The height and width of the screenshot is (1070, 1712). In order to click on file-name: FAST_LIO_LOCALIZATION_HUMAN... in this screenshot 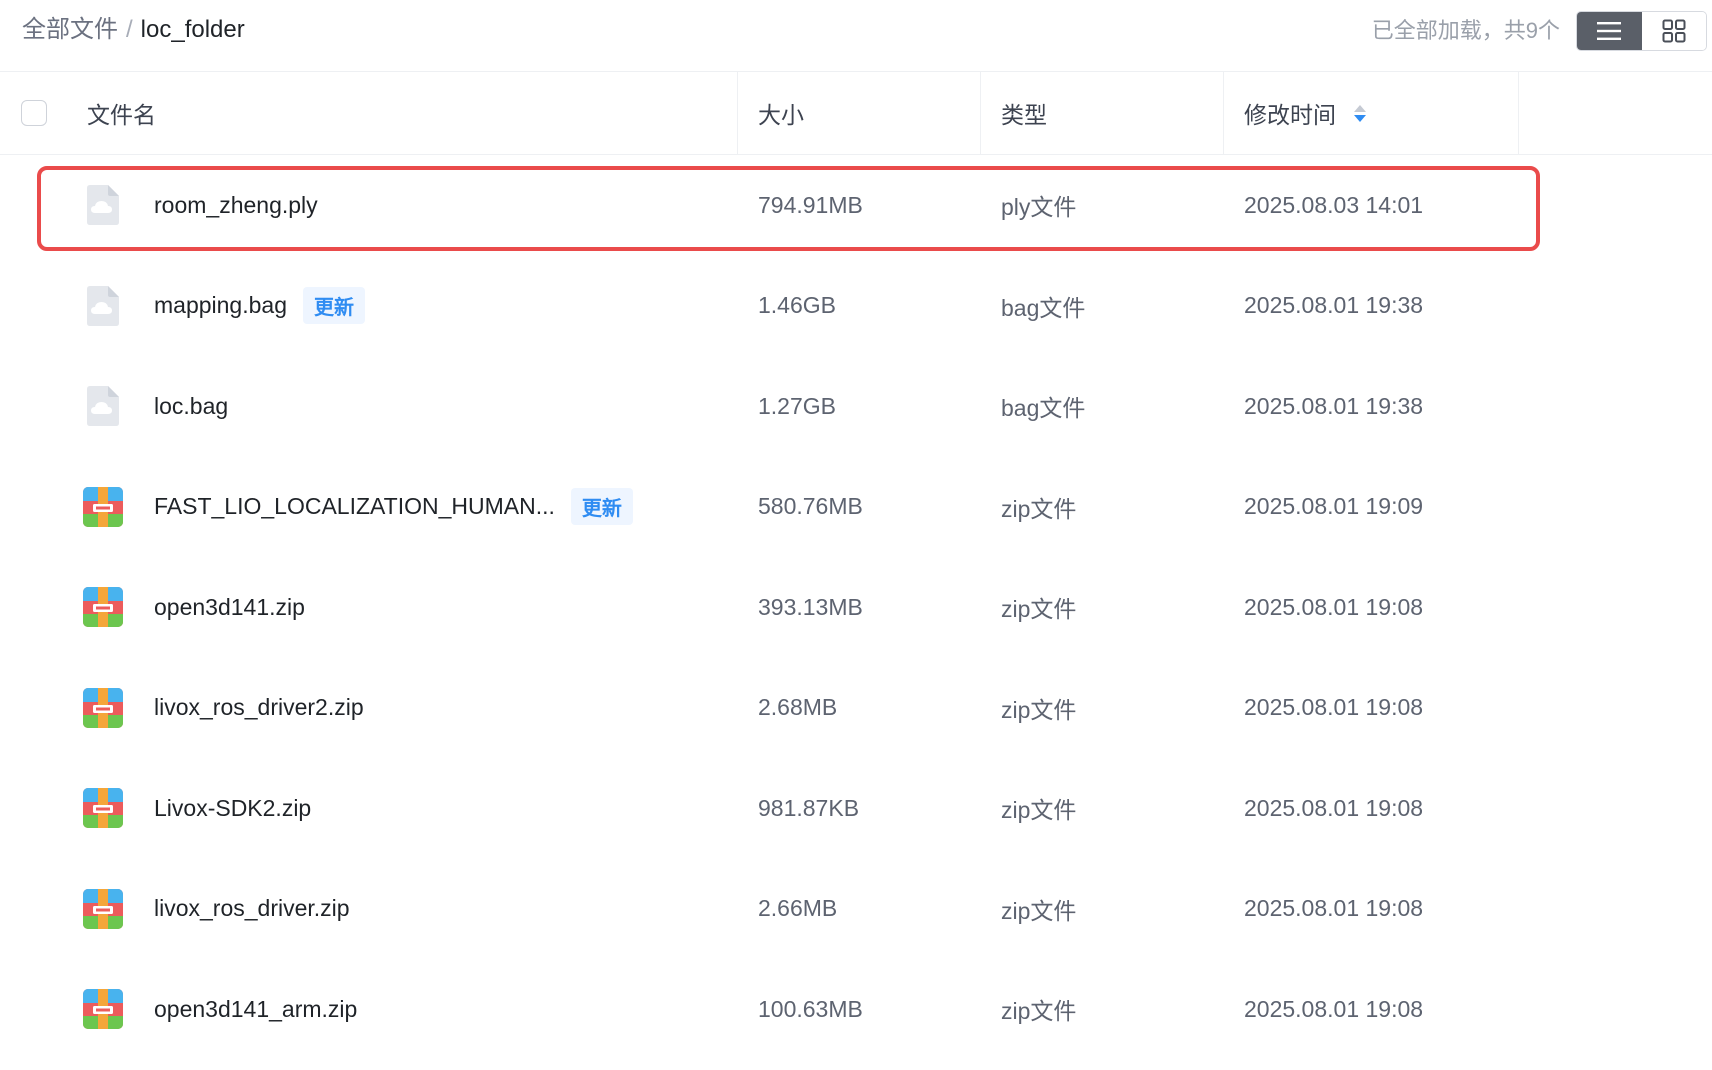, I will do `click(354, 506)`.